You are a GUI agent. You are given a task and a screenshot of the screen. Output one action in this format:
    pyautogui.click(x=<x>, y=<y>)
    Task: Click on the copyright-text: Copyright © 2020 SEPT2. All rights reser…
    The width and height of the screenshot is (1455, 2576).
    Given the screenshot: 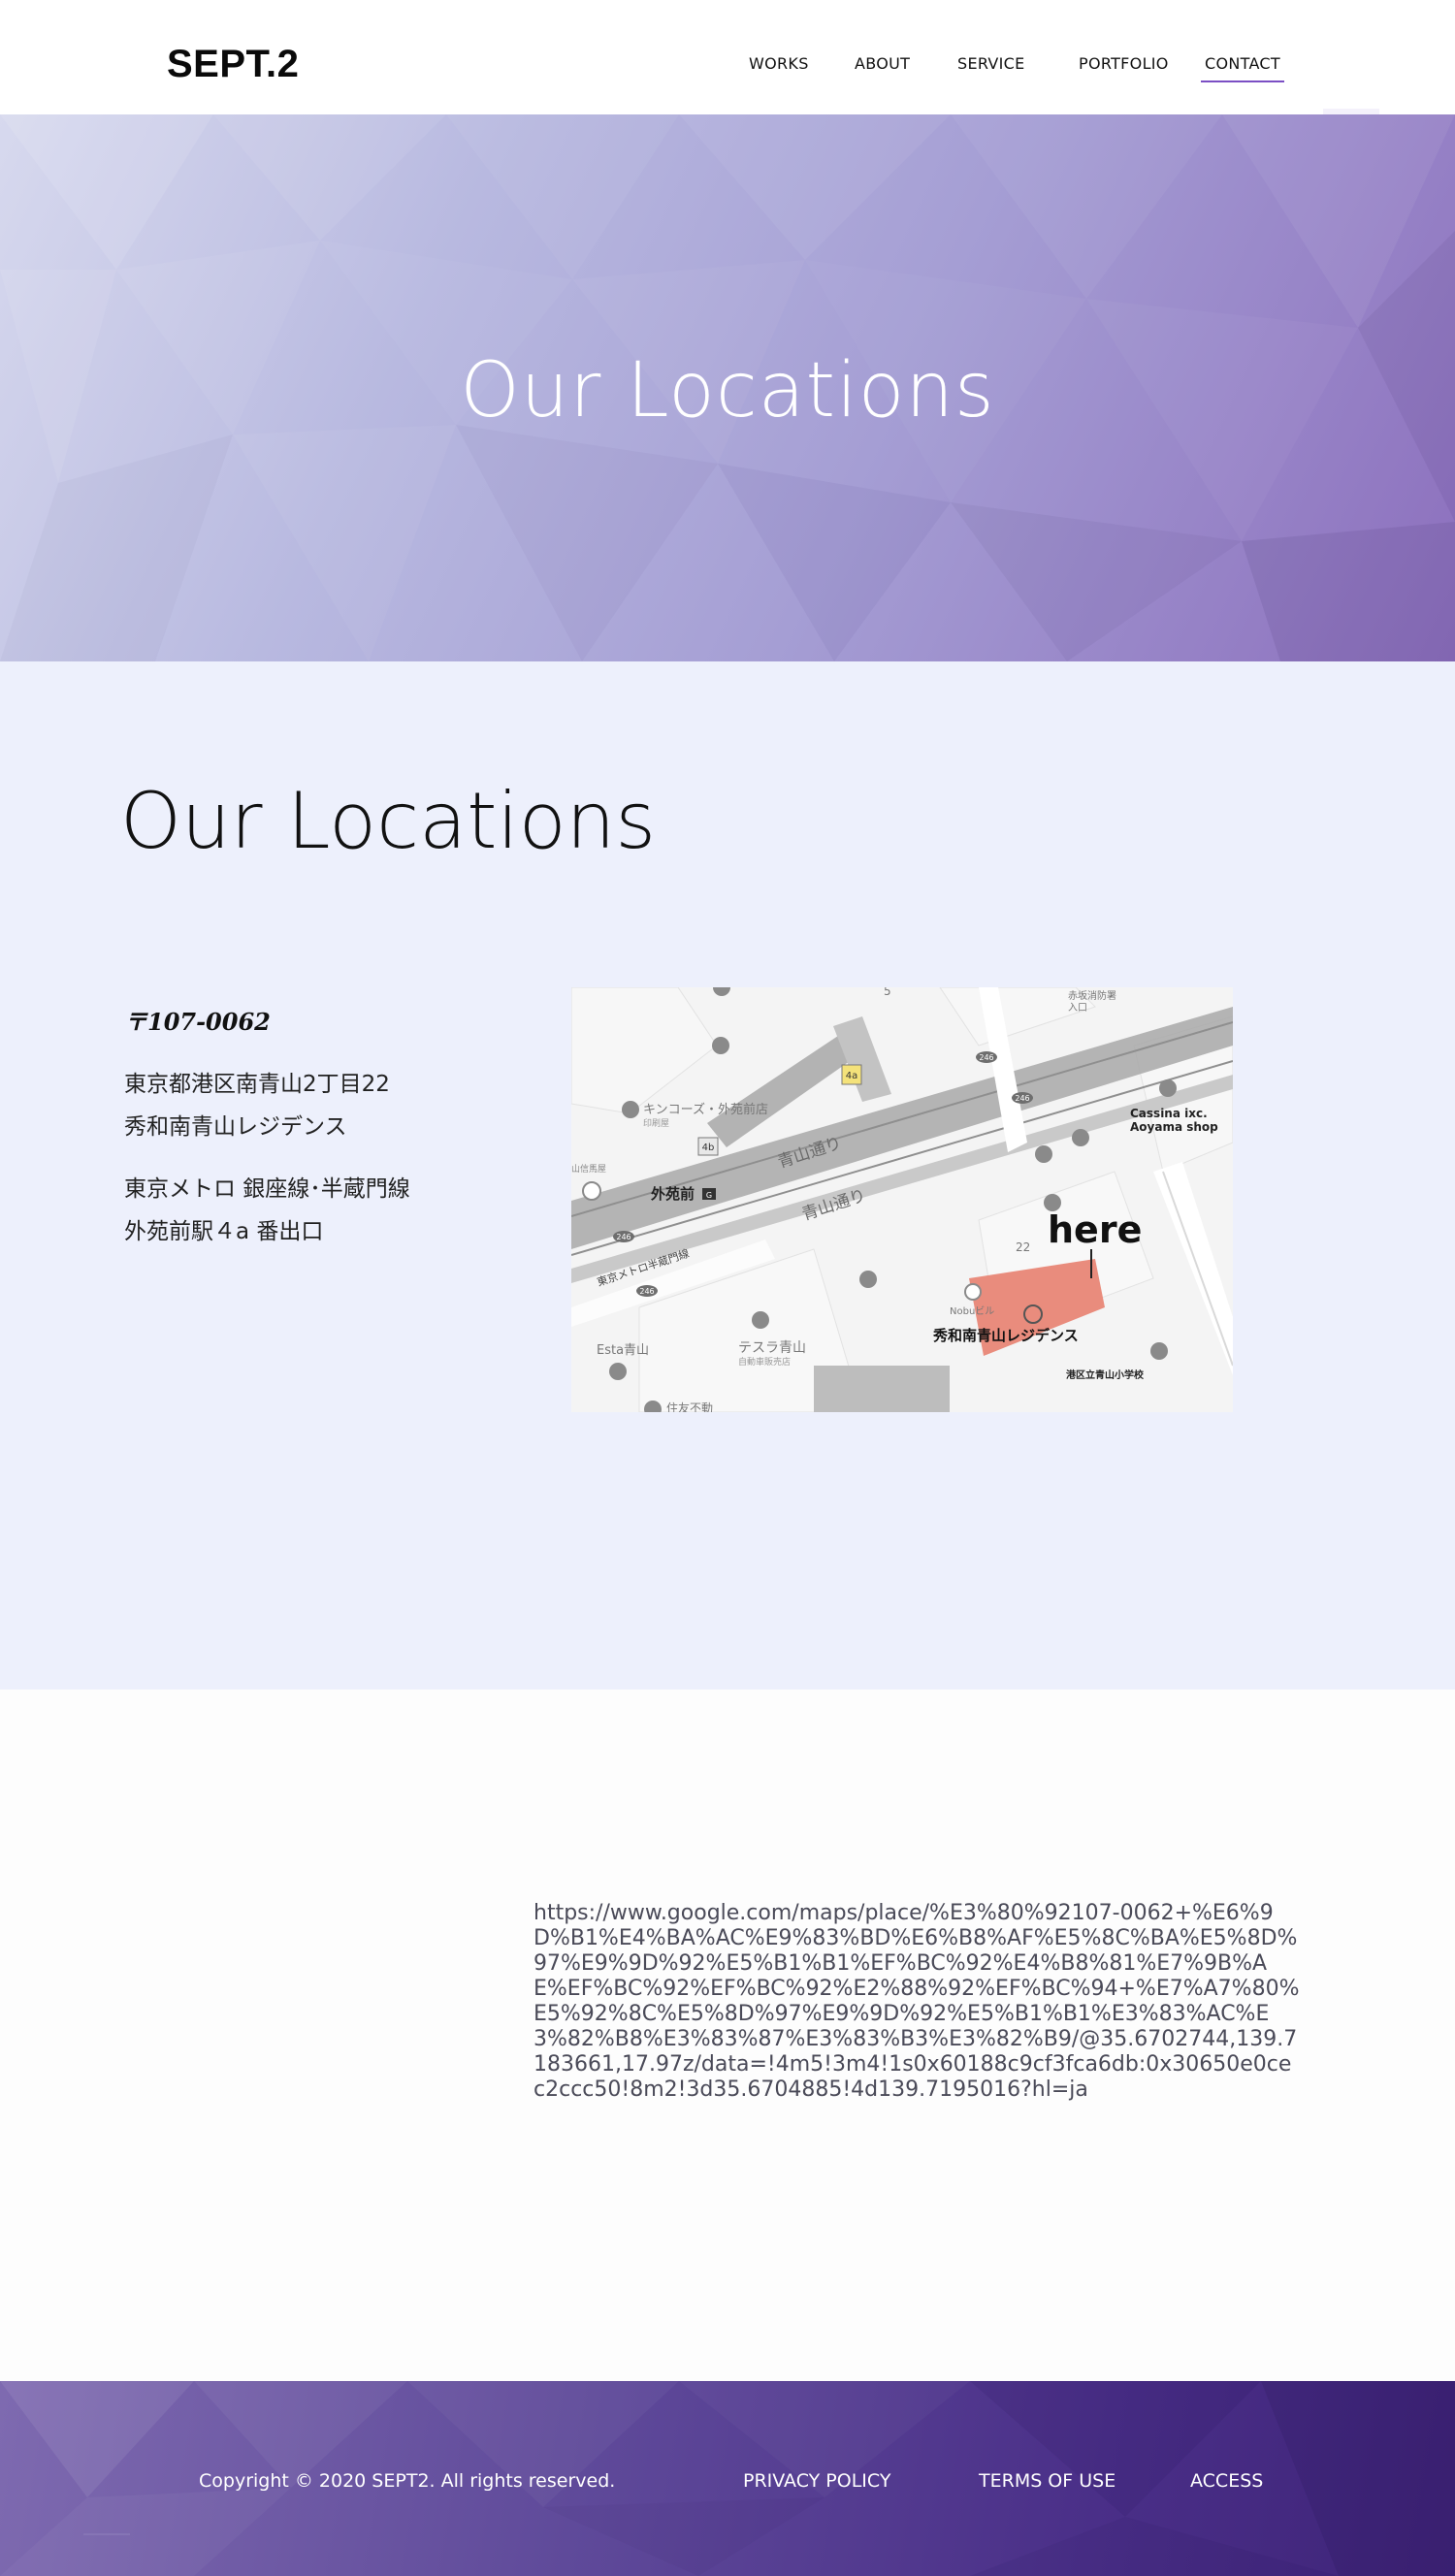 What is the action you would take?
    pyautogui.click(x=407, y=2481)
    